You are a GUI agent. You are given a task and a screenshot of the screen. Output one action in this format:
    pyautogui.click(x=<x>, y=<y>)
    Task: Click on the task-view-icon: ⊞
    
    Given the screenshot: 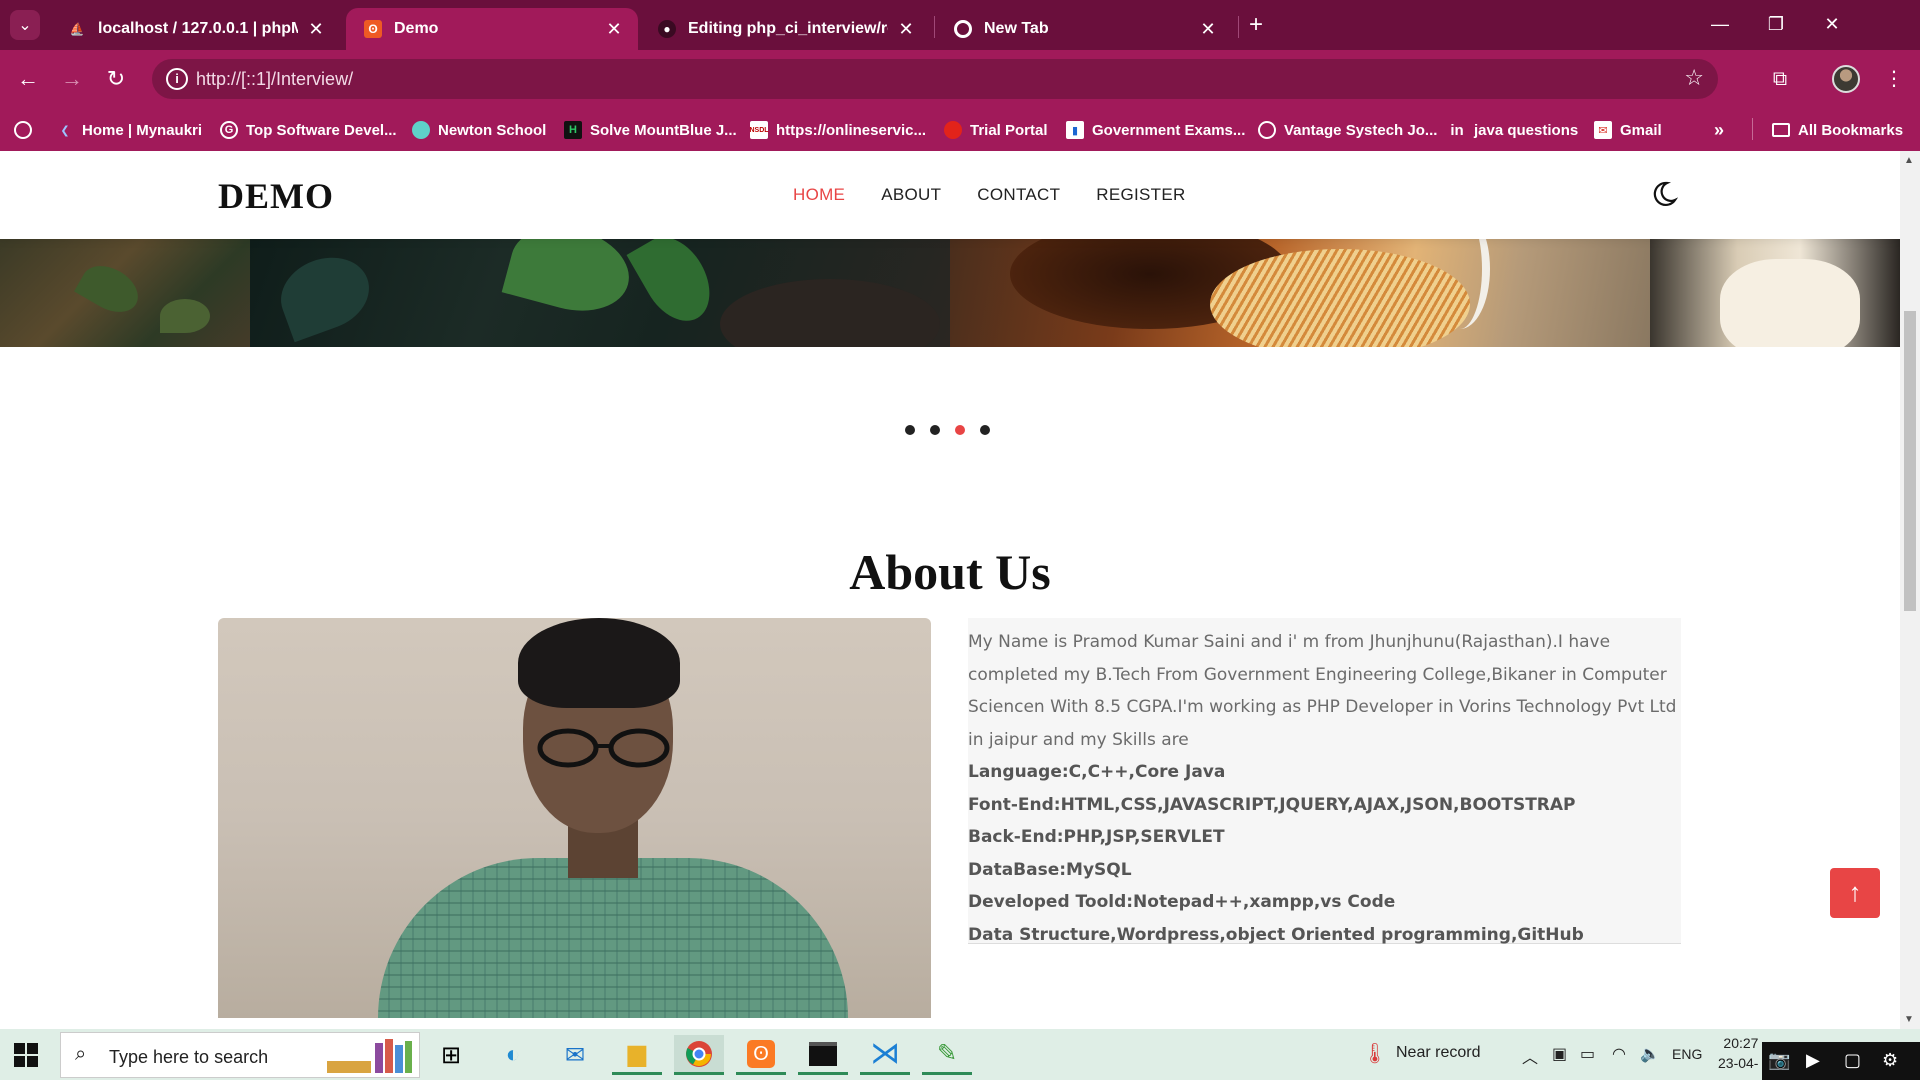 What is the action you would take?
    pyautogui.click(x=451, y=1055)
    